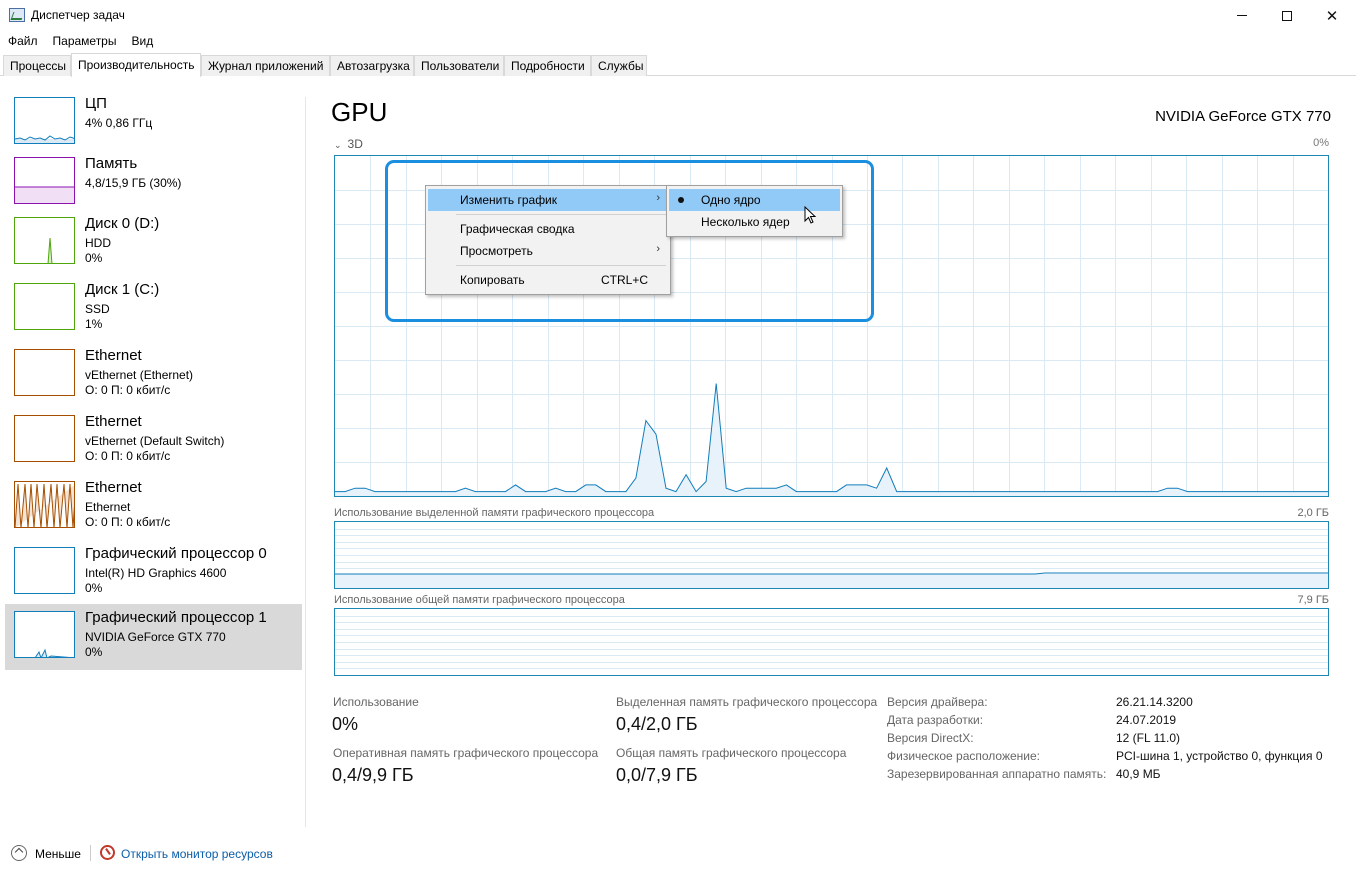 The width and height of the screenshot is (1356, 879). Describe the element at coordinates (658, 198) in the screenshot. I see `chevron-right-icon: ›` at that location.